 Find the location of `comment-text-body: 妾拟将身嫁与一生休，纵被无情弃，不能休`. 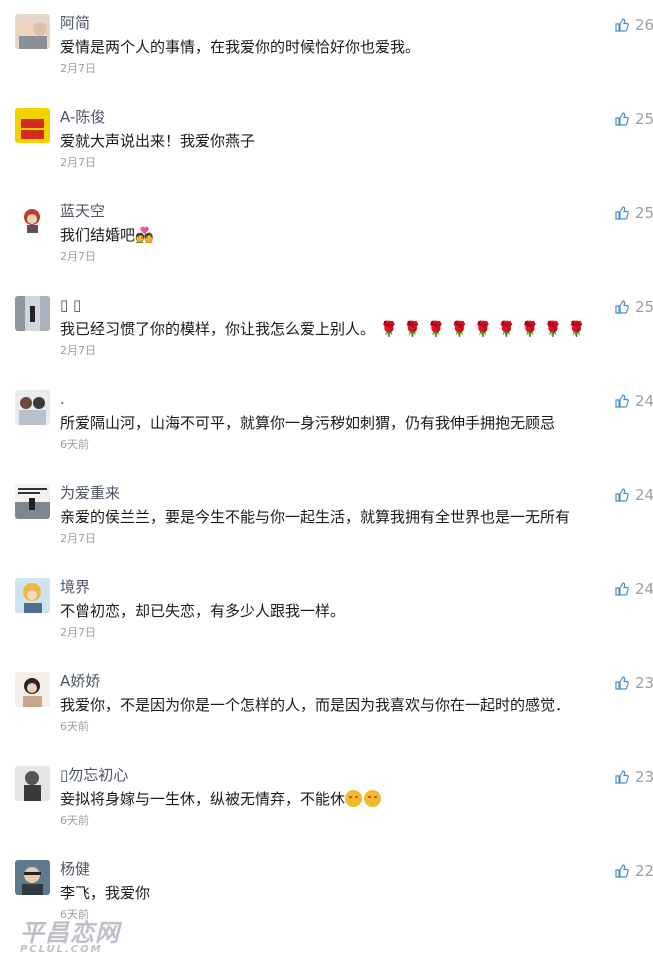

comment-text-body: 妾拟将身嫁与一生休，纵被无情弃，不能休 is located at coordinates (203, 799).